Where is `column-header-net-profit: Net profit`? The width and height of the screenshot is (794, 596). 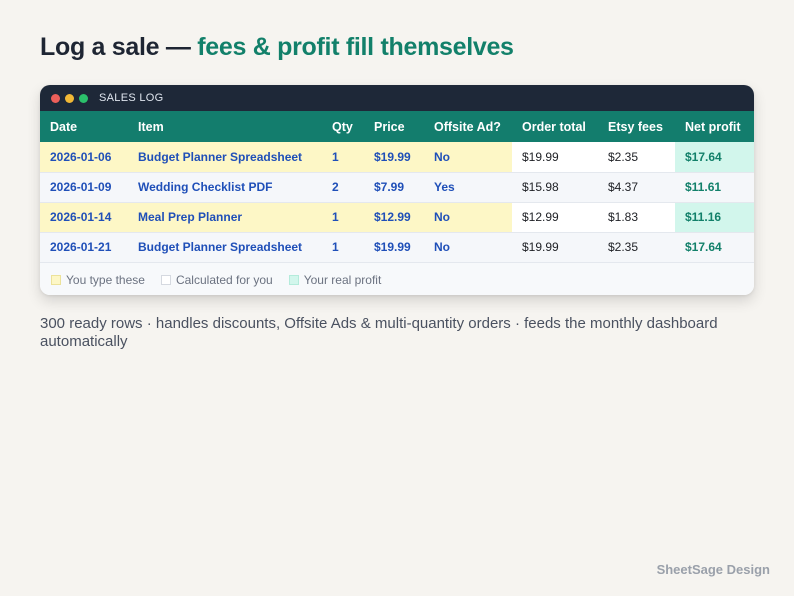 column-header-net-profit: Net profit is located at coordinates (714, 126).